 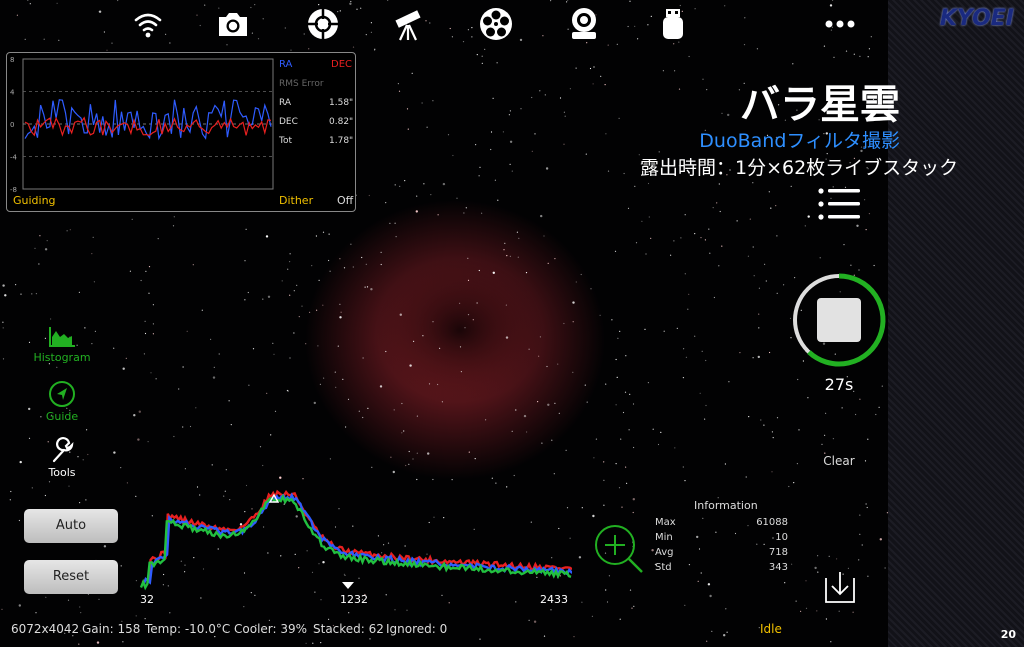 I want to click on wifi-icon, so click(x=148, y=24).